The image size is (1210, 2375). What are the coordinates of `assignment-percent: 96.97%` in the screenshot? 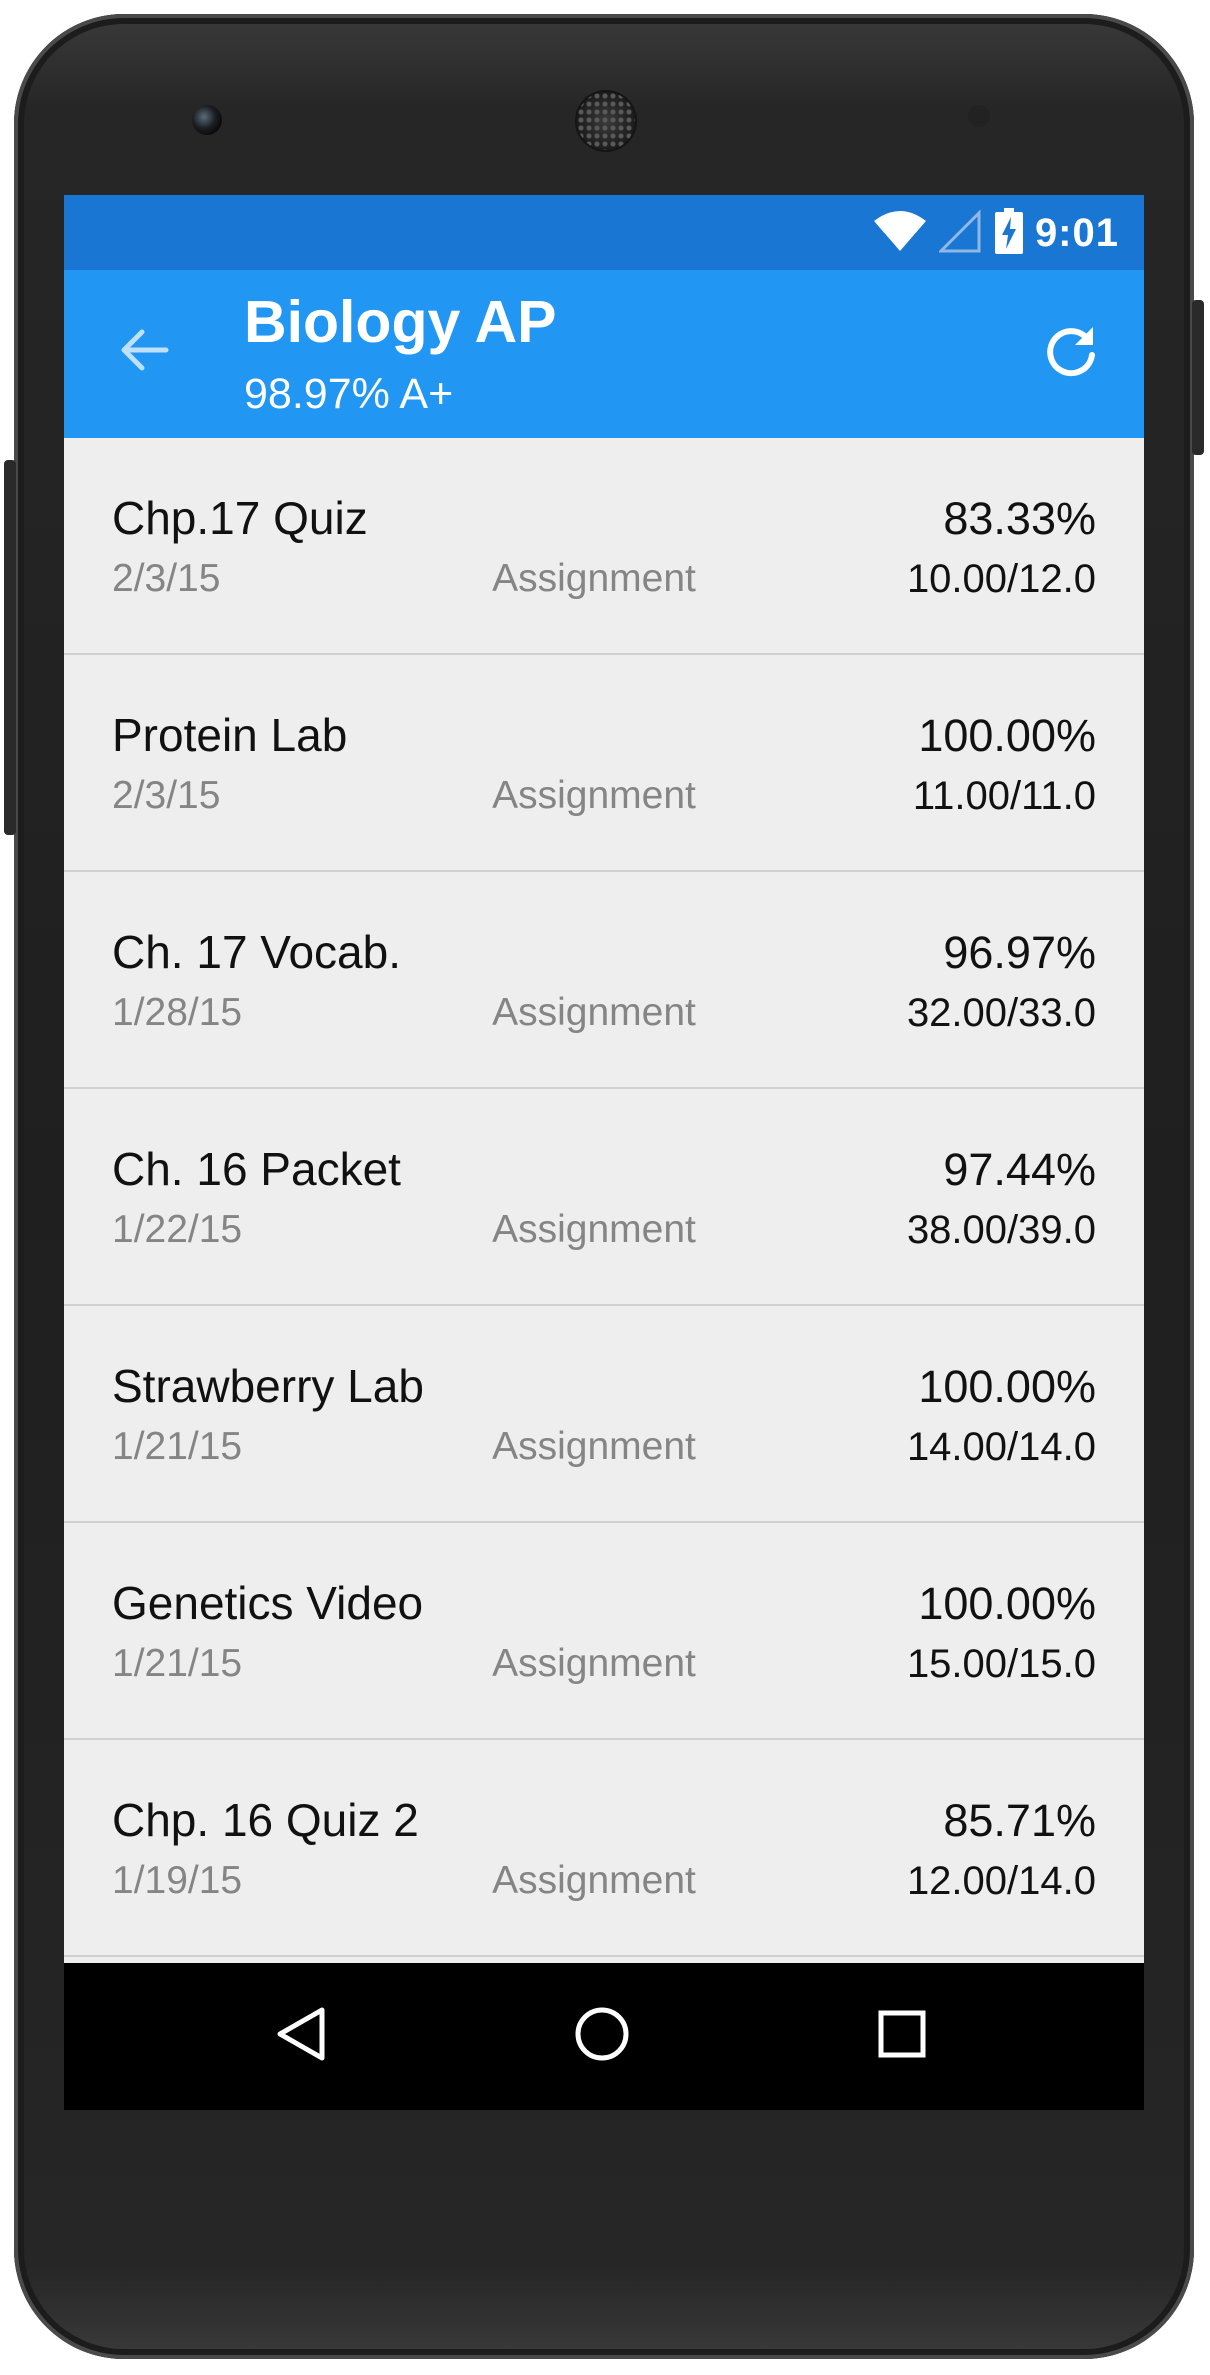 It's located at (1019, 952).